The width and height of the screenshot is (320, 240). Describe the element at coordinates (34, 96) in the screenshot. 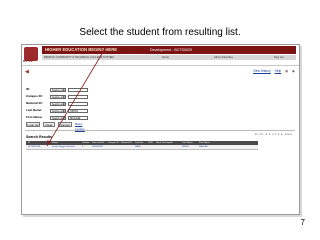

I see `field-label: Campus ID:` at that location.